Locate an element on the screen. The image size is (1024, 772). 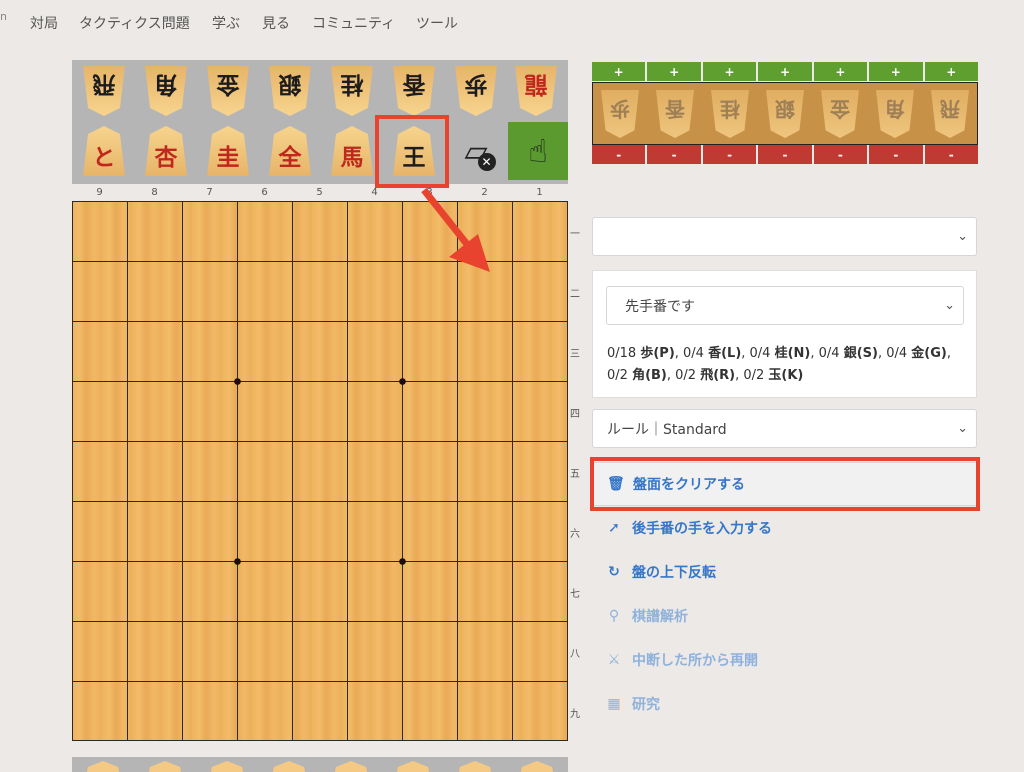
rook-piece-icon: 飛 is located at coordinates (950, 114).